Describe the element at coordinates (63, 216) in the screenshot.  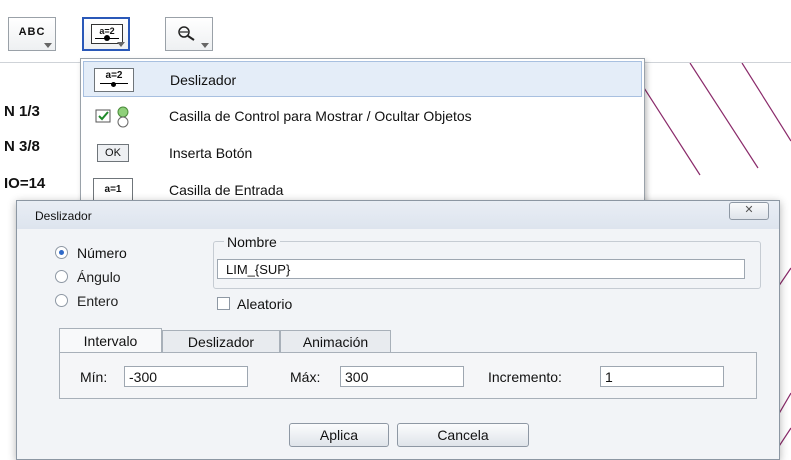
I see `dialog-title: Deslizador` at that location.